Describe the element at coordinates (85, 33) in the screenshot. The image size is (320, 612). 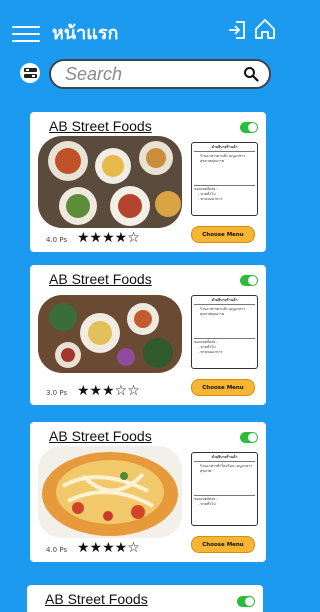
I see `page-title: หน้าแรก` at that location.